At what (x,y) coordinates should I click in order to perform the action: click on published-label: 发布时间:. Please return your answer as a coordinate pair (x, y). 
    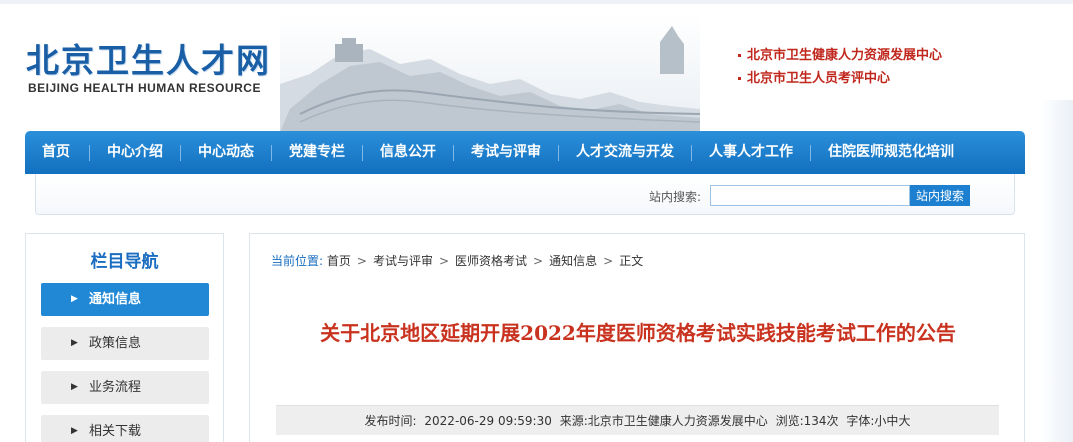
    Looking at the image, I should click on (390, 421).